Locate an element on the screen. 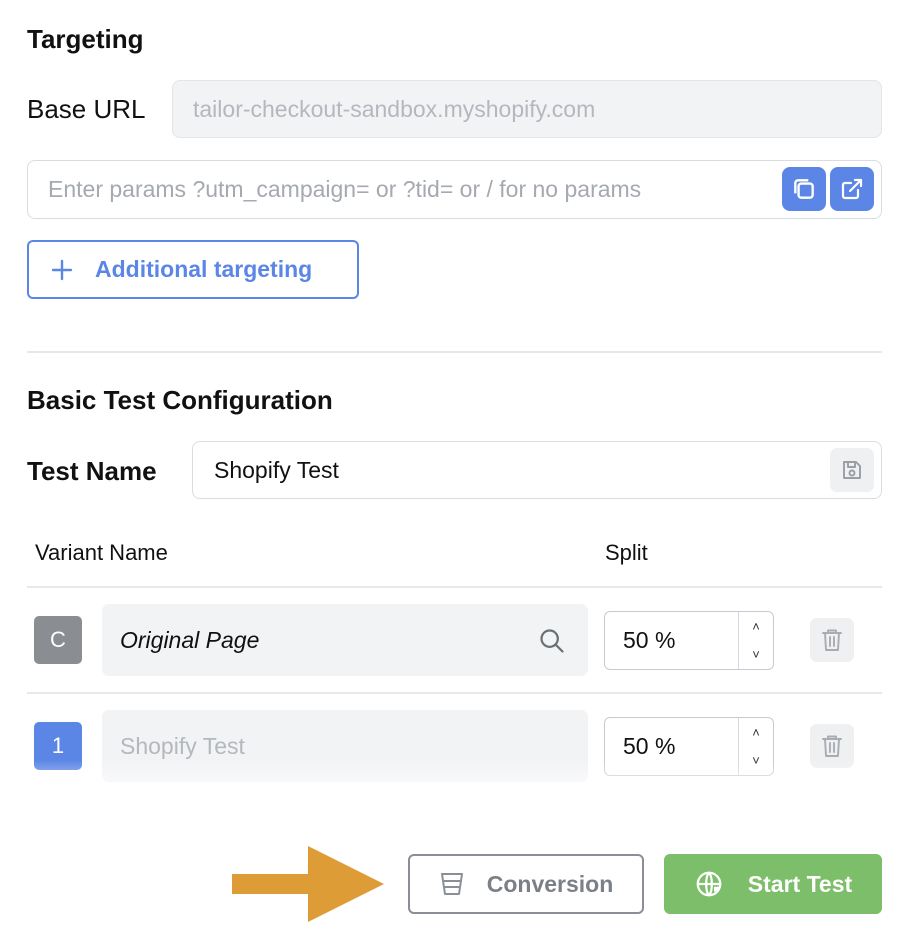 The width and height of the screenshot is (904, 942). additional-targeting-label: Additional targeting is located at coordinates (204, 269).